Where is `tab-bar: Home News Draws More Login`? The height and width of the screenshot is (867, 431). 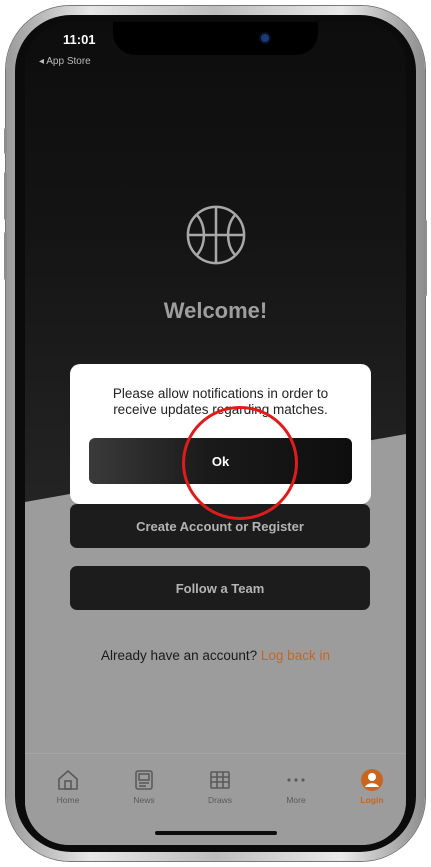 tab-bar: Home News Draws More Login is located at coordinates (215, 799).